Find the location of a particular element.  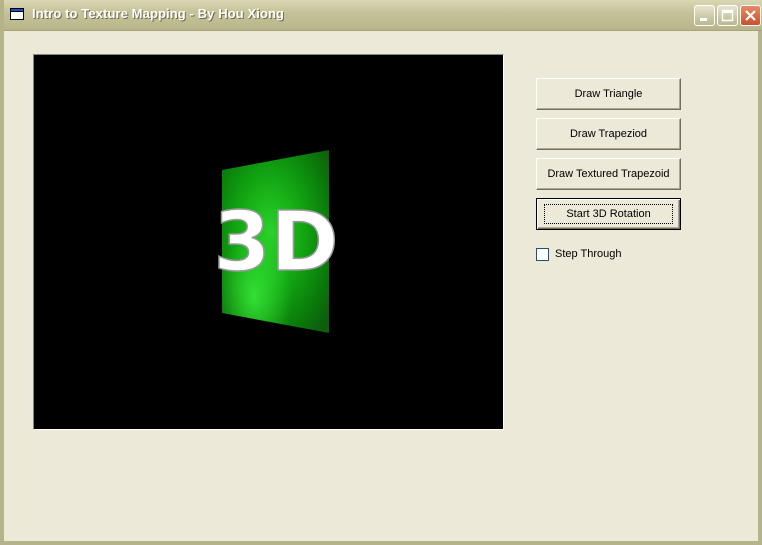

maximize-icon is located at coordinates (727, 15).